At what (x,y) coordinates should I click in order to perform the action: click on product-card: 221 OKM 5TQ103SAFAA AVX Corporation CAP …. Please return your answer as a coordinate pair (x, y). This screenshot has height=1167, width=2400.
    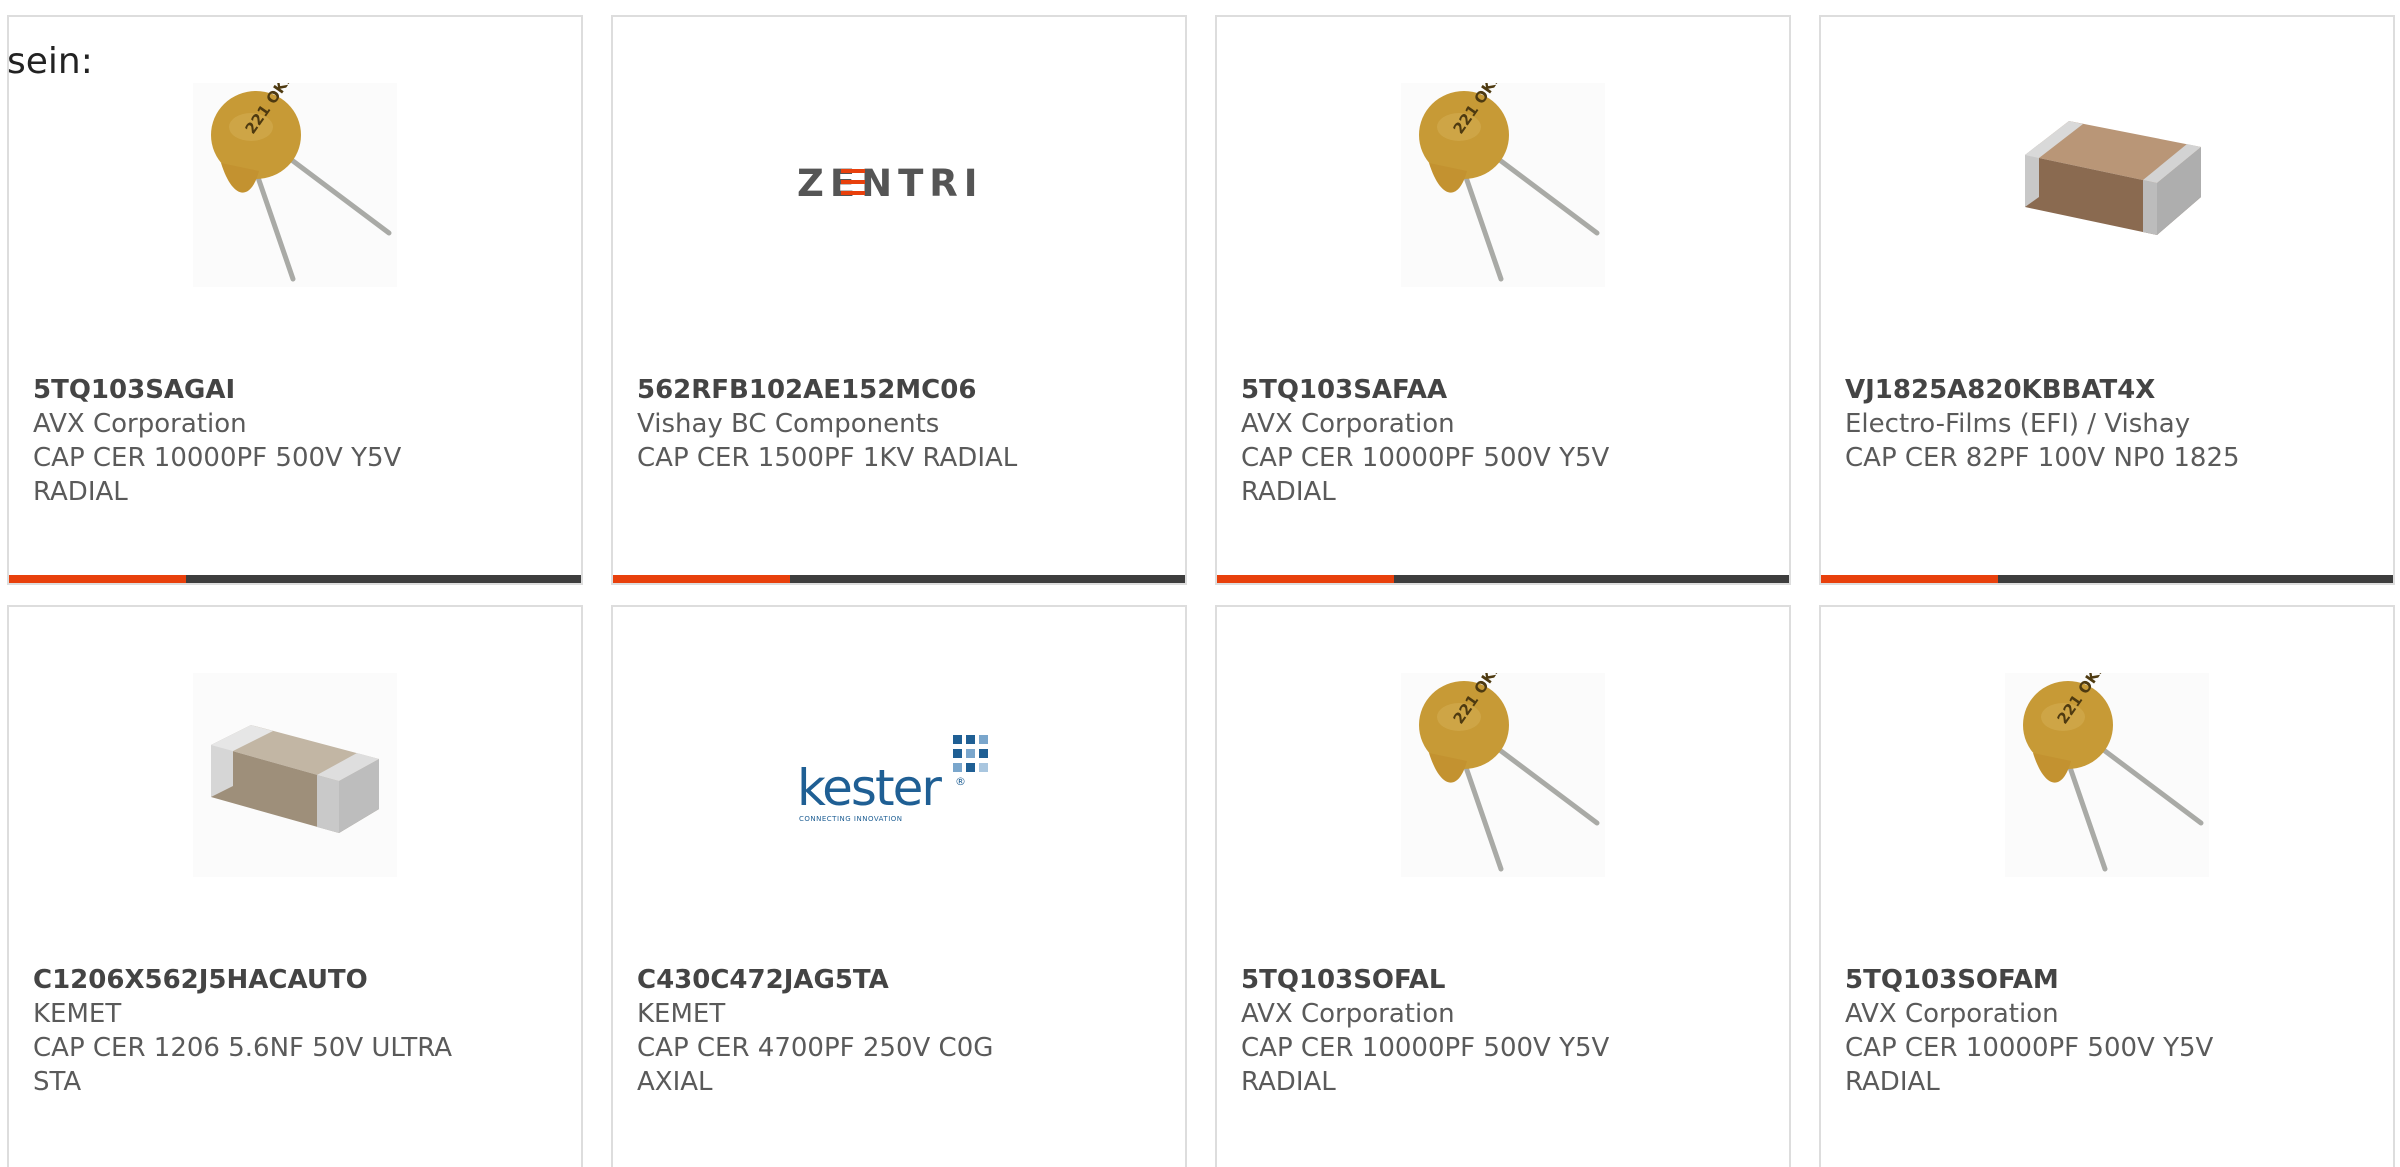
    Looking at the image, I should click on (1503, 300).